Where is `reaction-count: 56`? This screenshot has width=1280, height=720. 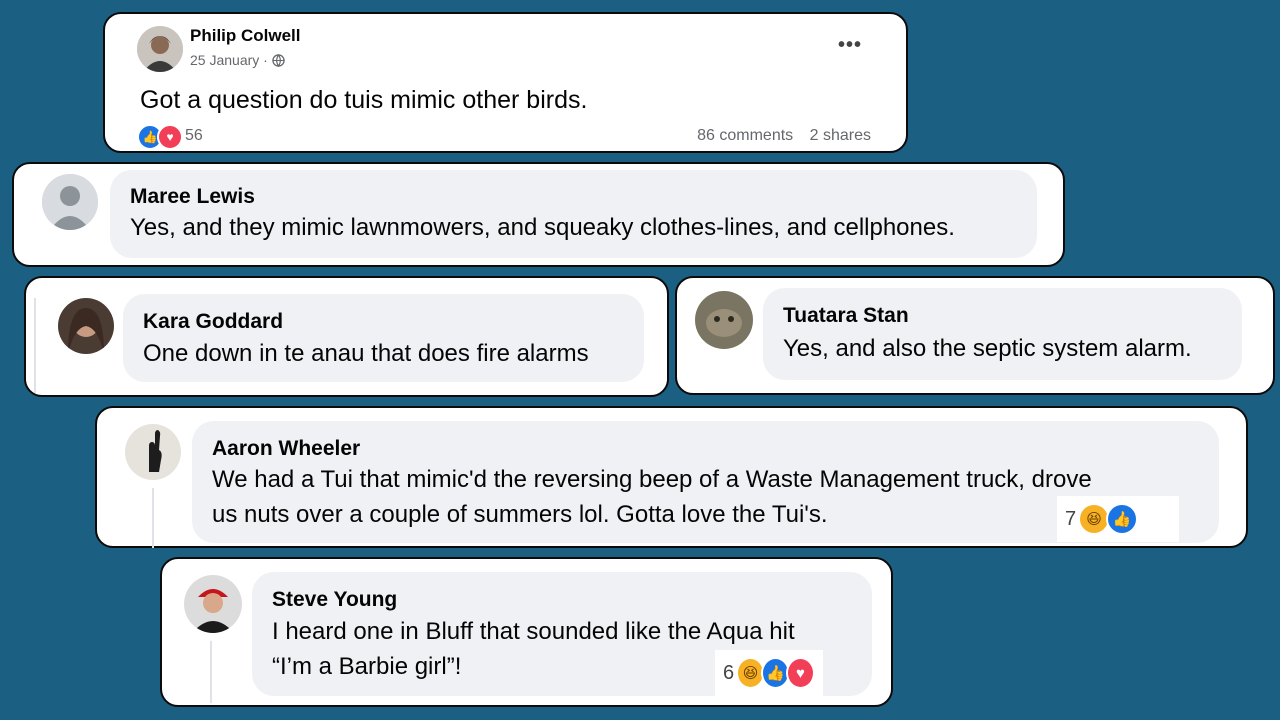
reaction-count: 56 is located at coordinates (194, 136).